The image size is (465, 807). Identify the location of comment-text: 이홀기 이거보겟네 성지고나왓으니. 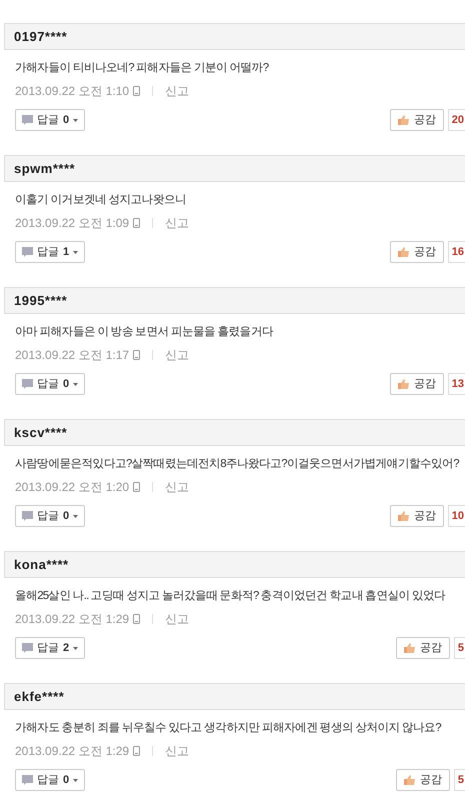
(101, 200).